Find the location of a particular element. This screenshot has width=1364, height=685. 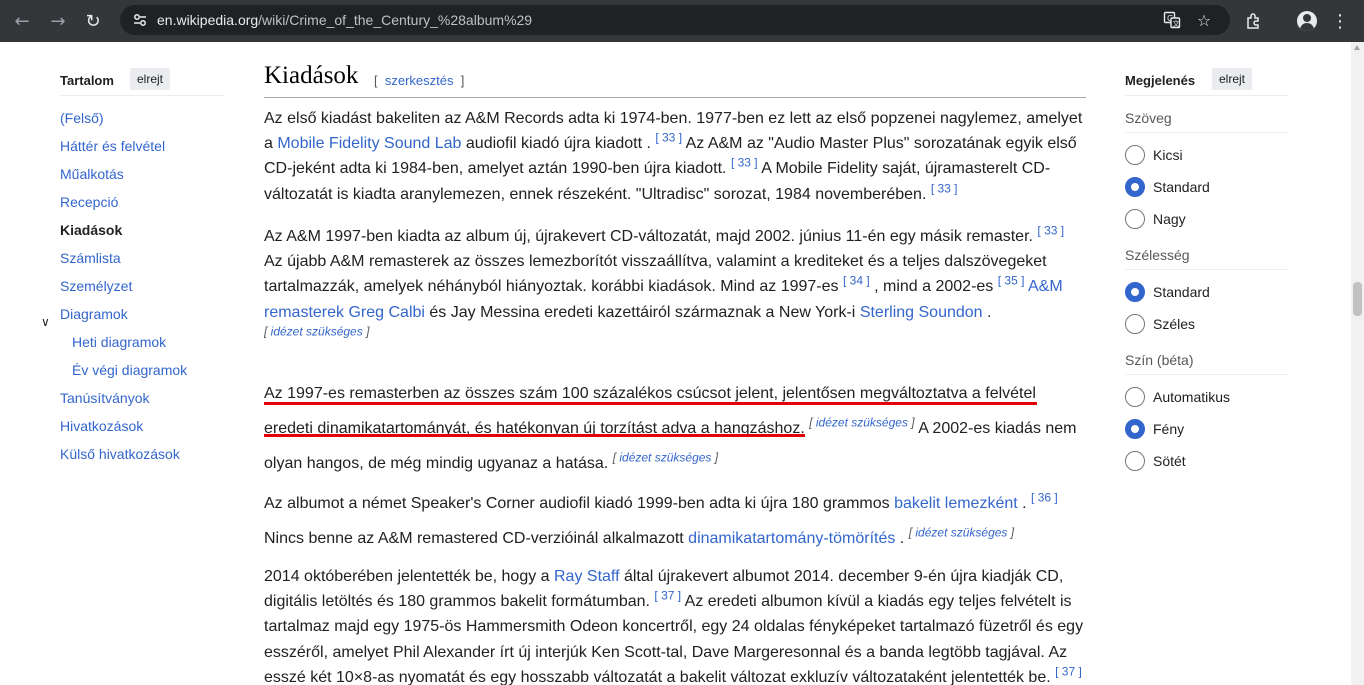

toc-item-releases: Kiadások is located at coordinates (91, 230).